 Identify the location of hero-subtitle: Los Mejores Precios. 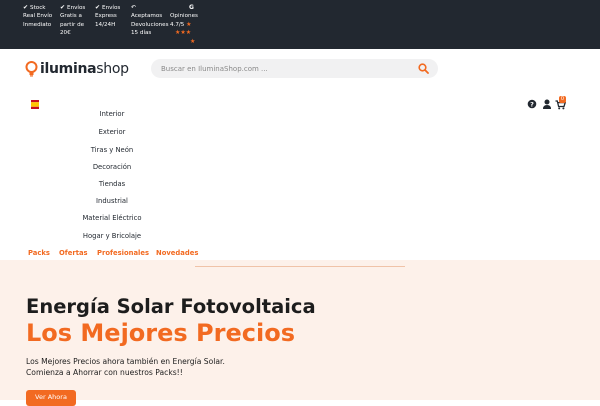
(160, 333).